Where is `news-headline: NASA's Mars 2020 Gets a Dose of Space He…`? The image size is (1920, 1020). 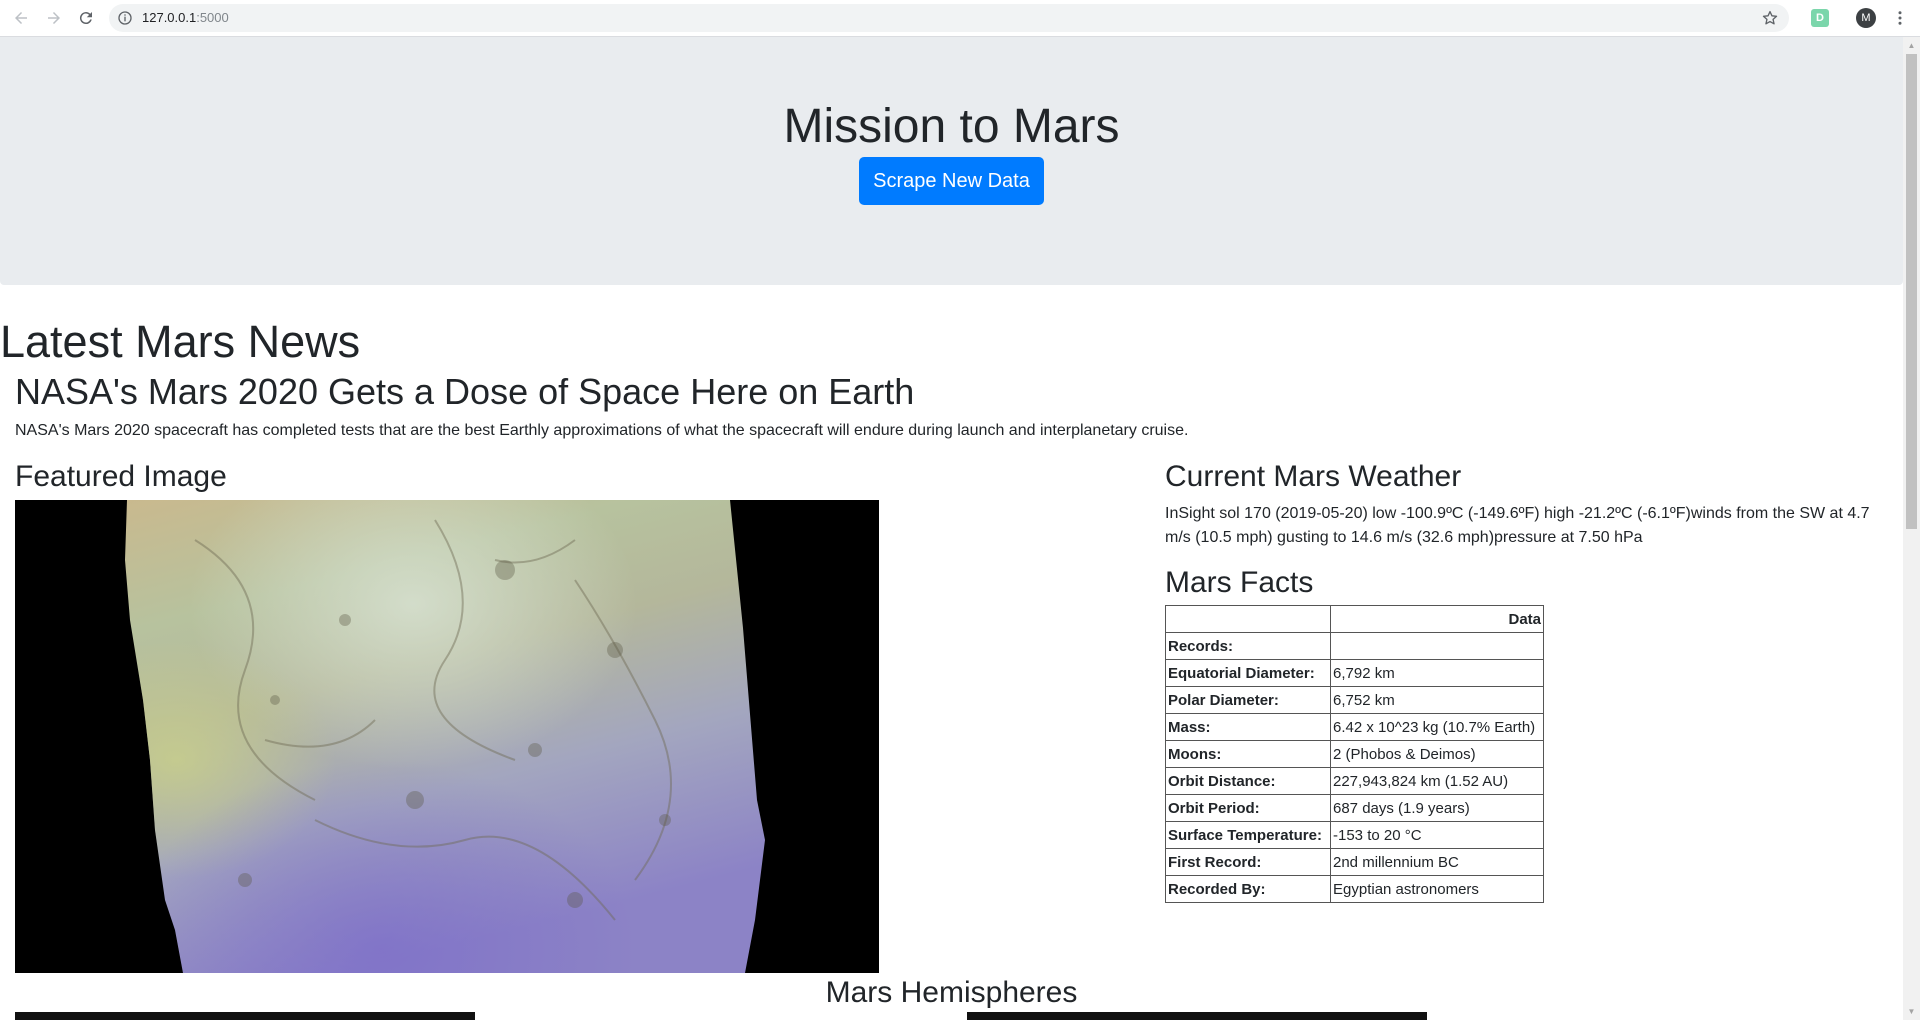
news-headline: NASA's Mars 2020 Gets a Dose of Space He… is located at coordinates (465, 391).